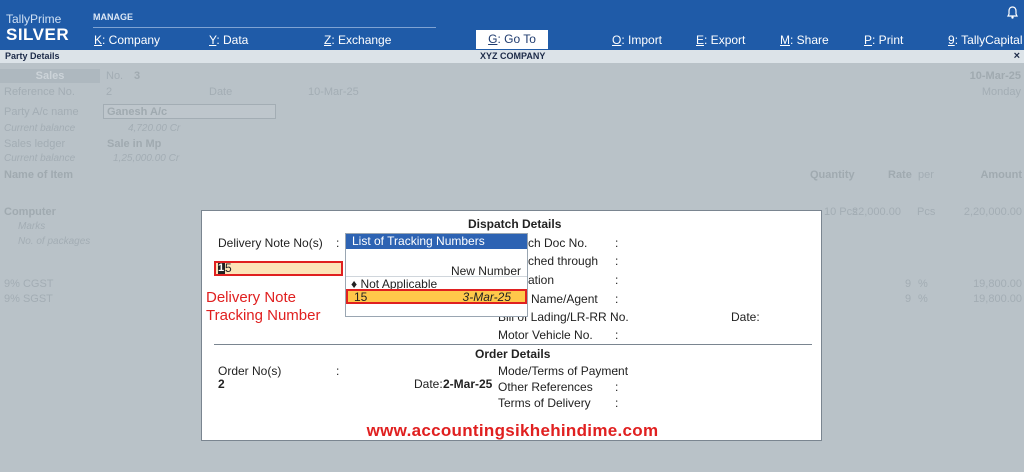  What do you see at coordinates (109, 92) in the screenshot?
I see `reference-value: 2` at bounding box center [109, 92].